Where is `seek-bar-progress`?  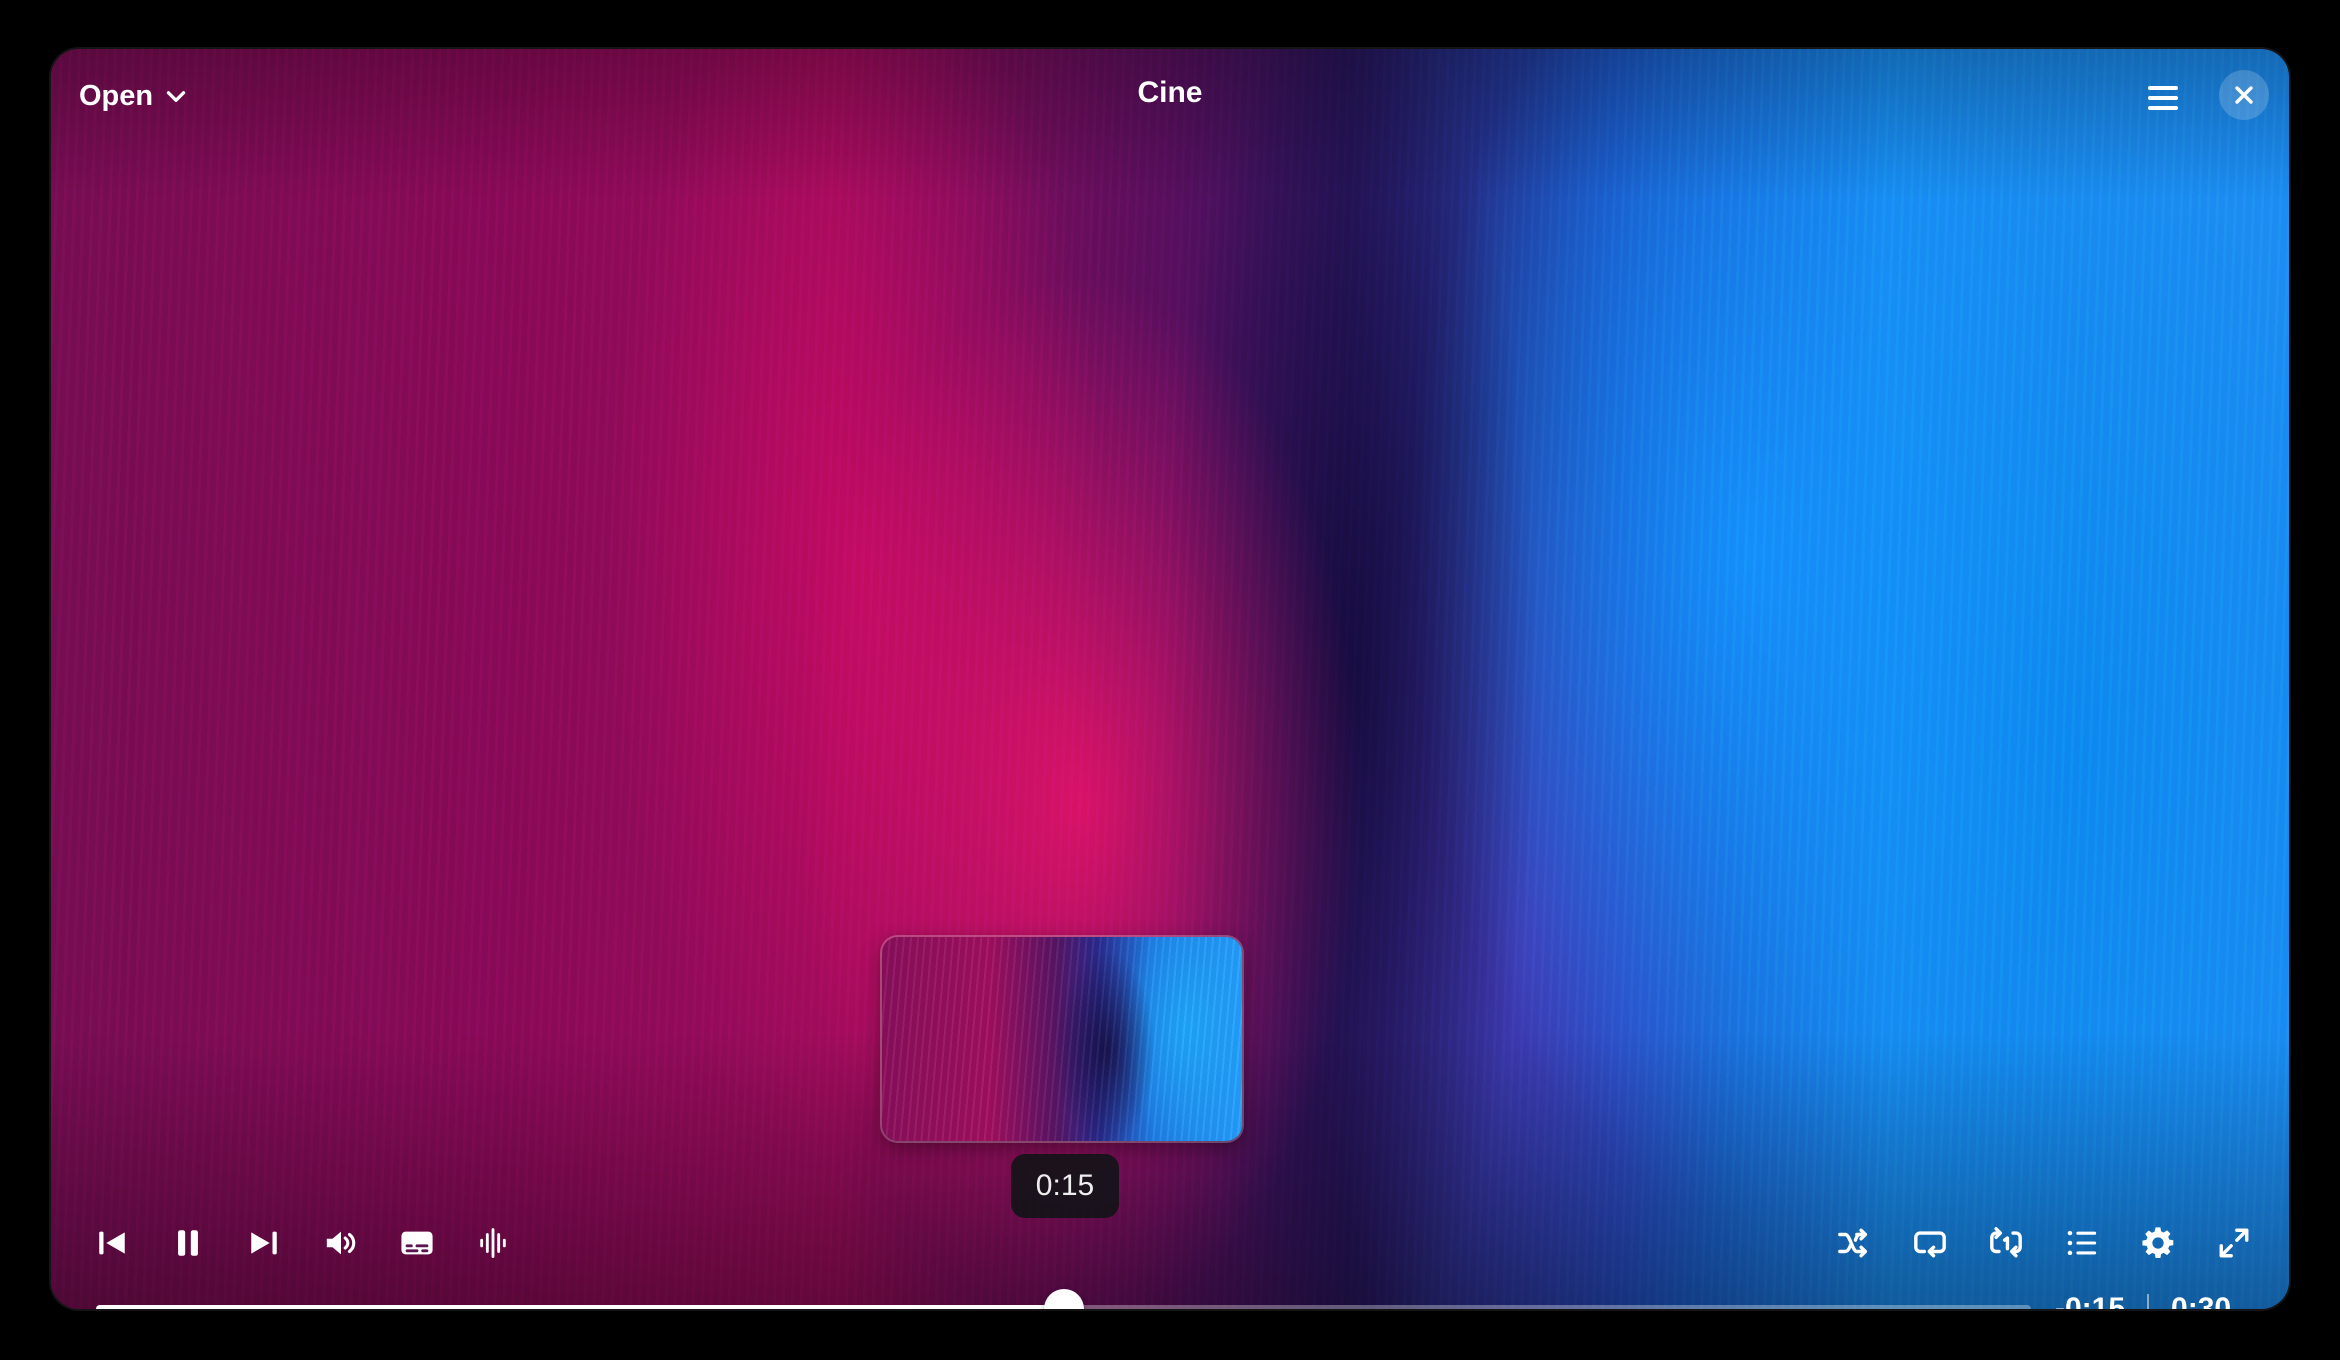 seek-bar-progress is located at coordinates (580, 1307).